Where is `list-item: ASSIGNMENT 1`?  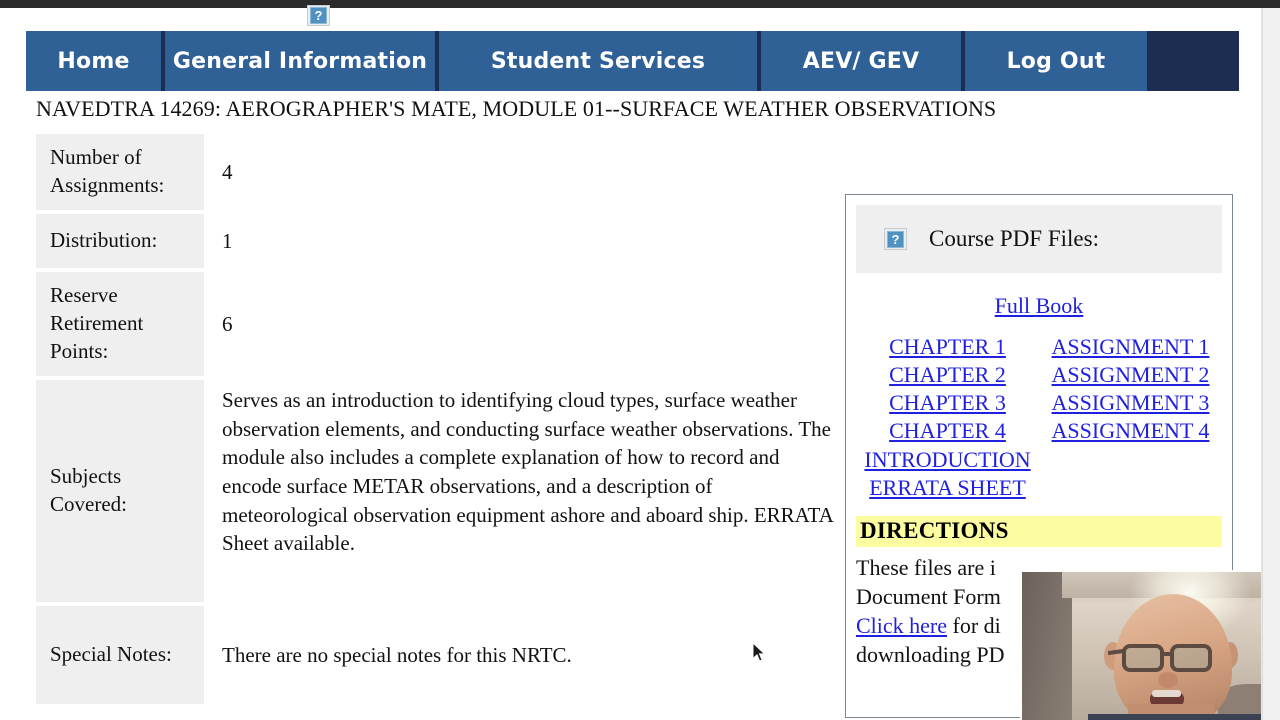 list-item: ASSIGNMENT 1 is located at coordinates (1130, 347).